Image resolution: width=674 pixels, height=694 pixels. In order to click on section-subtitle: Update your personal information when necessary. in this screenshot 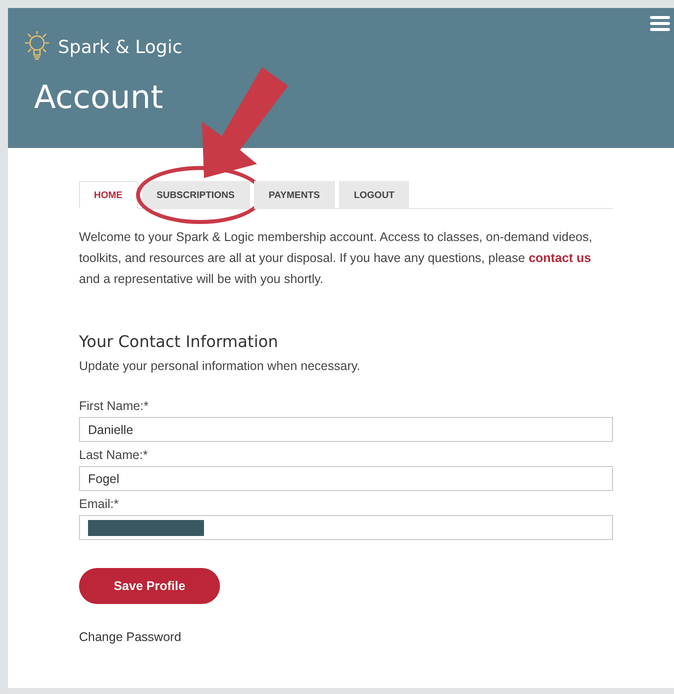, I will do `click(220, 366)`.